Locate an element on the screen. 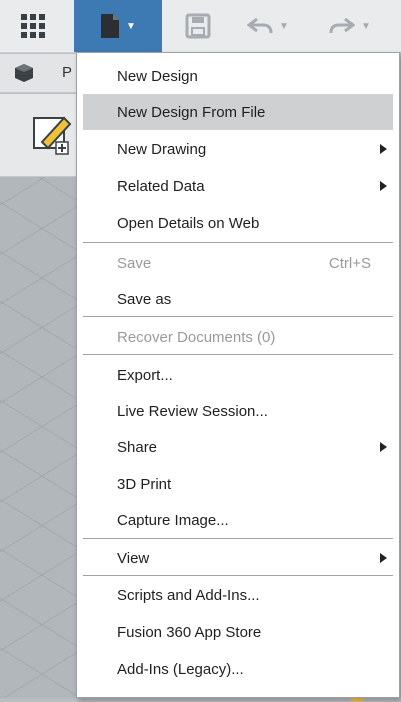 The width and height of the screenshot is (401, 702). menu-item-share: Share is located at coordinates (238, 447).